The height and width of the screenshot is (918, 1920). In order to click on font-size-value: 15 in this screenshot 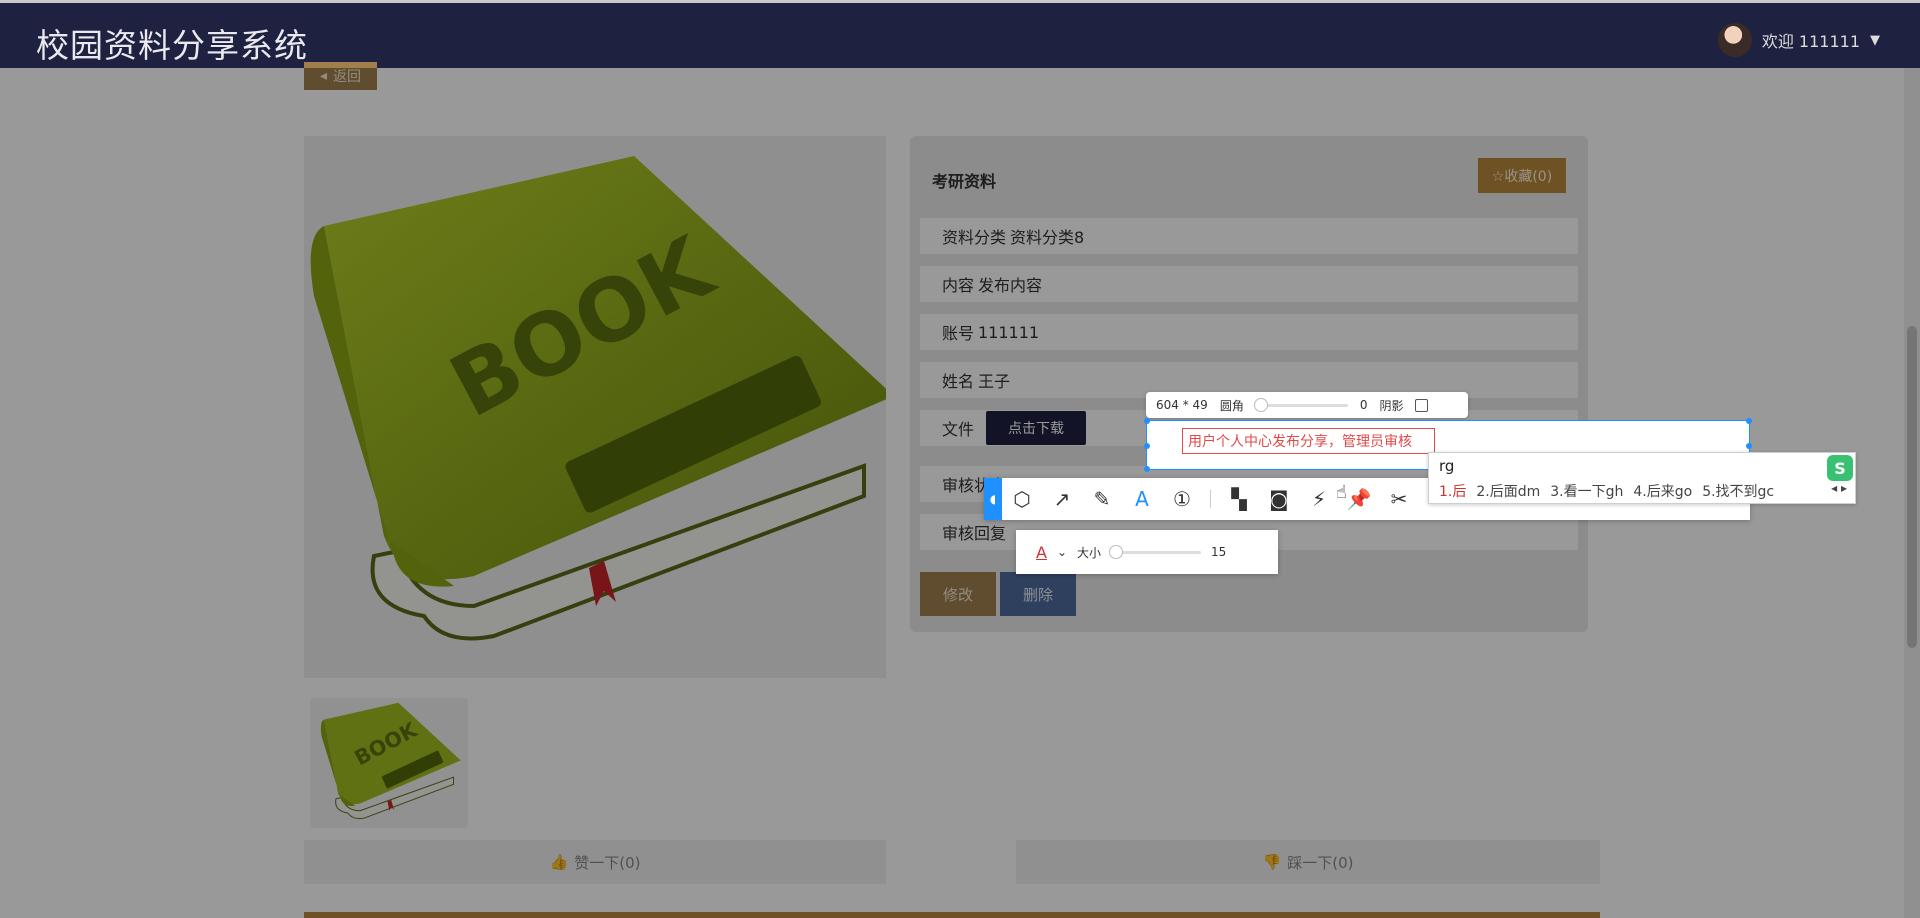, I will do `click(1219, 552)`.